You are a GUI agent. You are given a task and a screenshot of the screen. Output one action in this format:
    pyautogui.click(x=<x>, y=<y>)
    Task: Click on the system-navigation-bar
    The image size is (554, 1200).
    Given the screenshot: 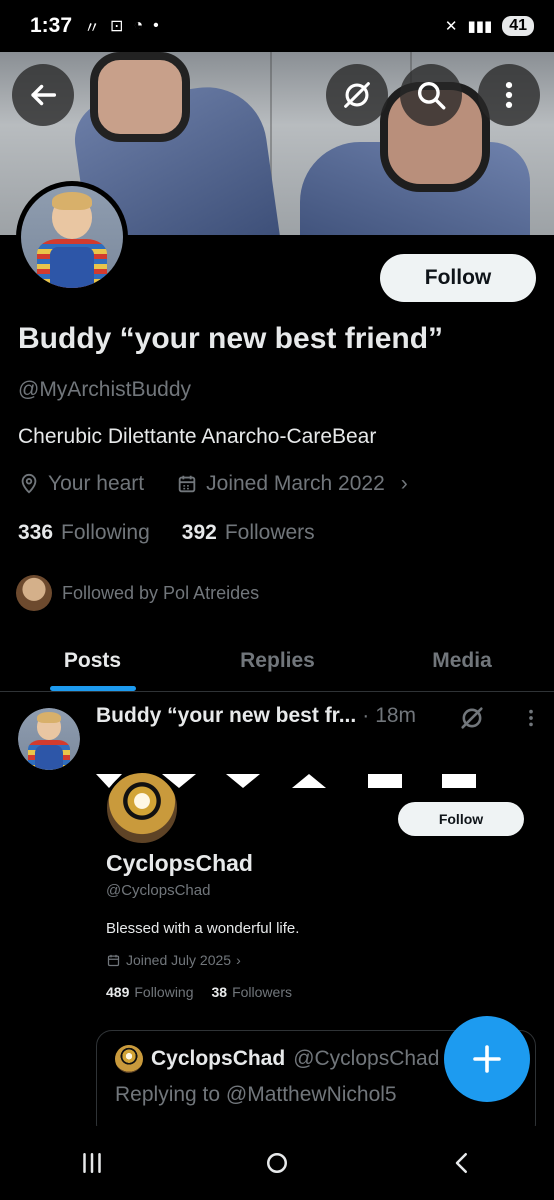 What is the action you would take?
    pyautogui.click(x=277, y=1163)
    